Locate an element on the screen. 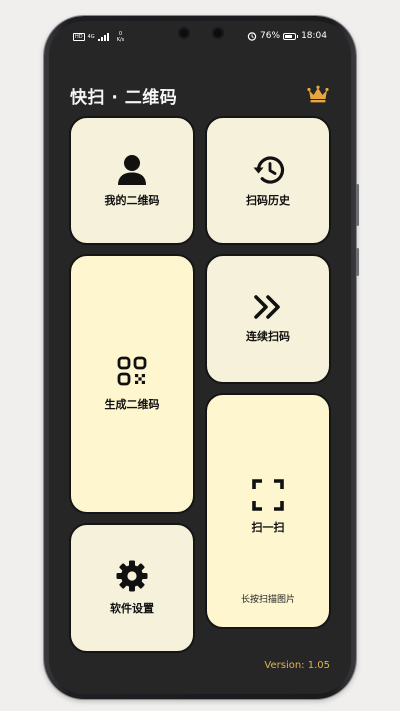 The height and width of the screenshot is (711, 400). status-left: HD 4G 0 K/s is located at coordinates (98, 37).